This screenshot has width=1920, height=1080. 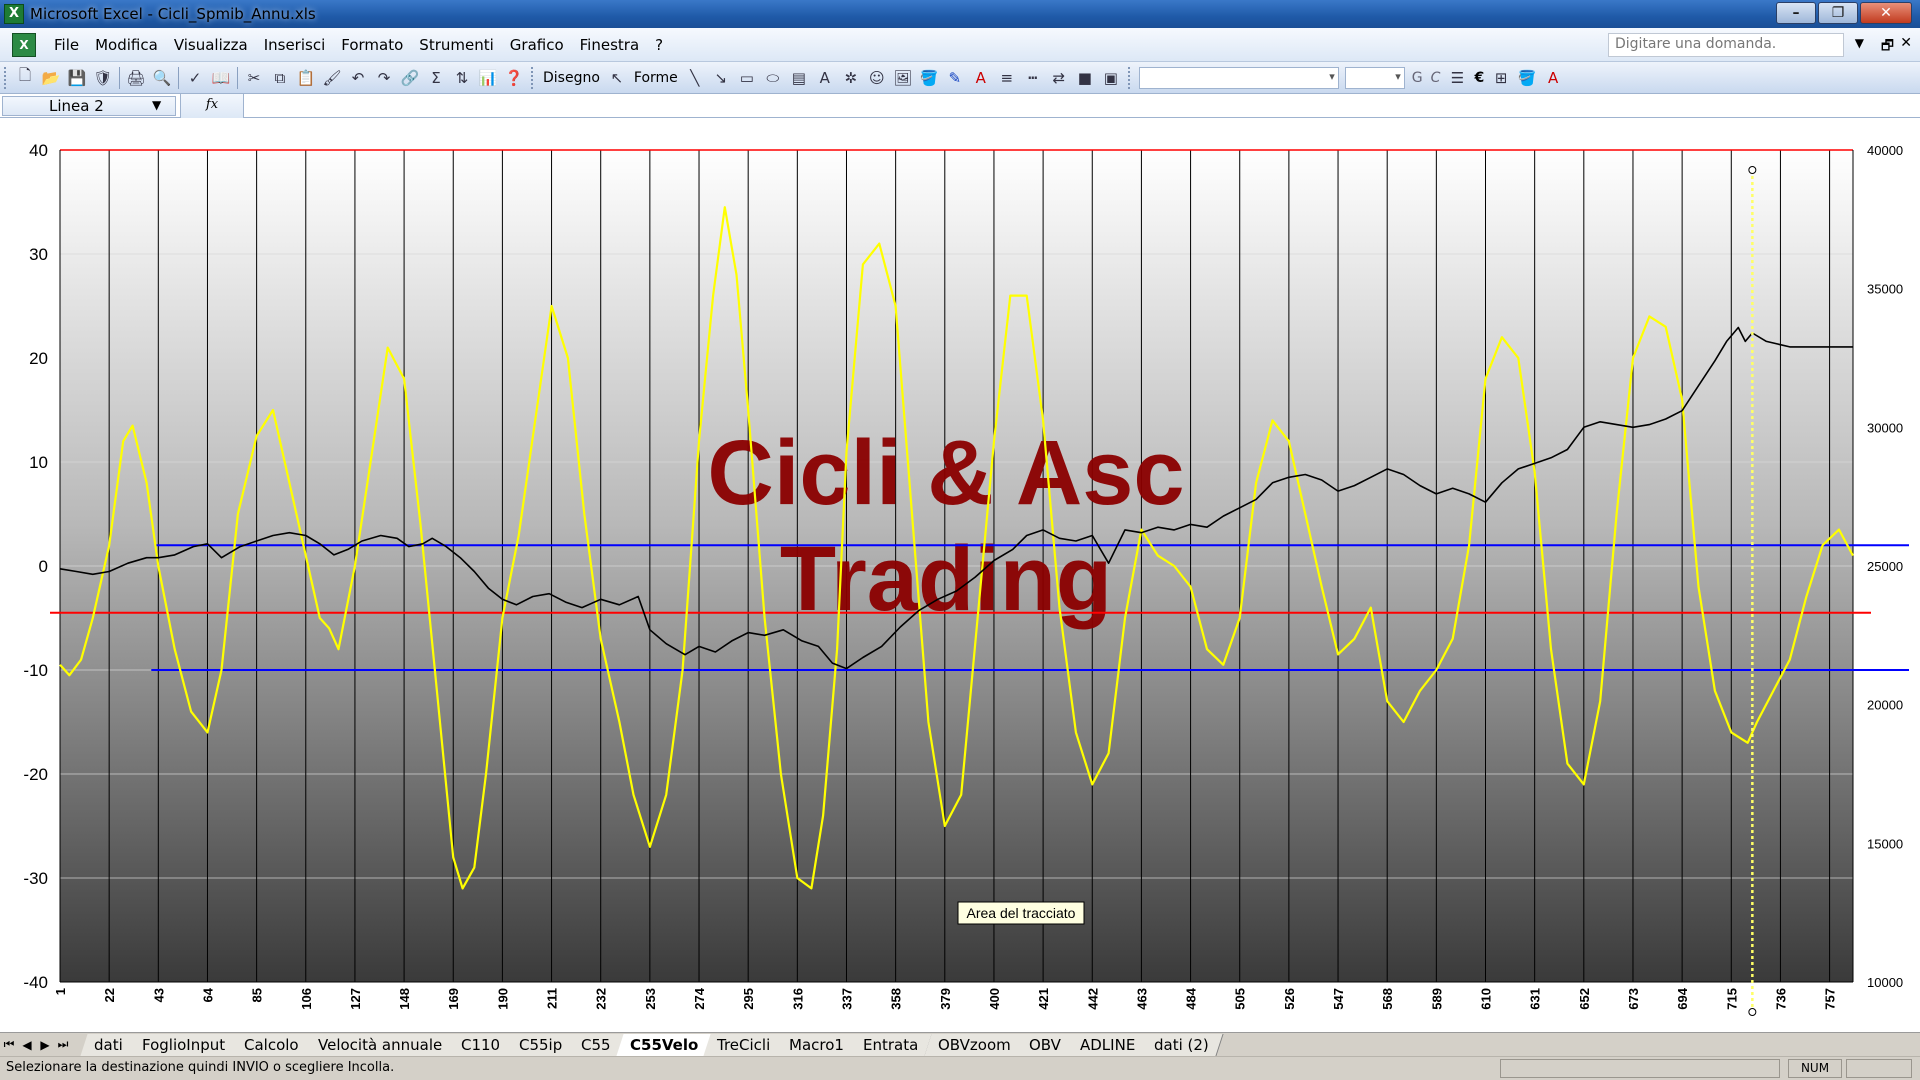 I want to click on fill-color-icon: 🪣, so click(x=929, y=78).